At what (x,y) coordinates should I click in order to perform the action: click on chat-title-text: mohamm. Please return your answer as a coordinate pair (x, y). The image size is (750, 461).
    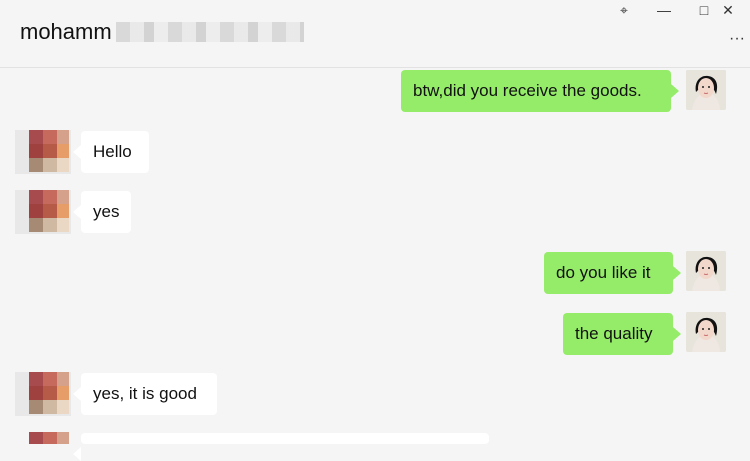
    Looking at the image, I should click on (66, 31).